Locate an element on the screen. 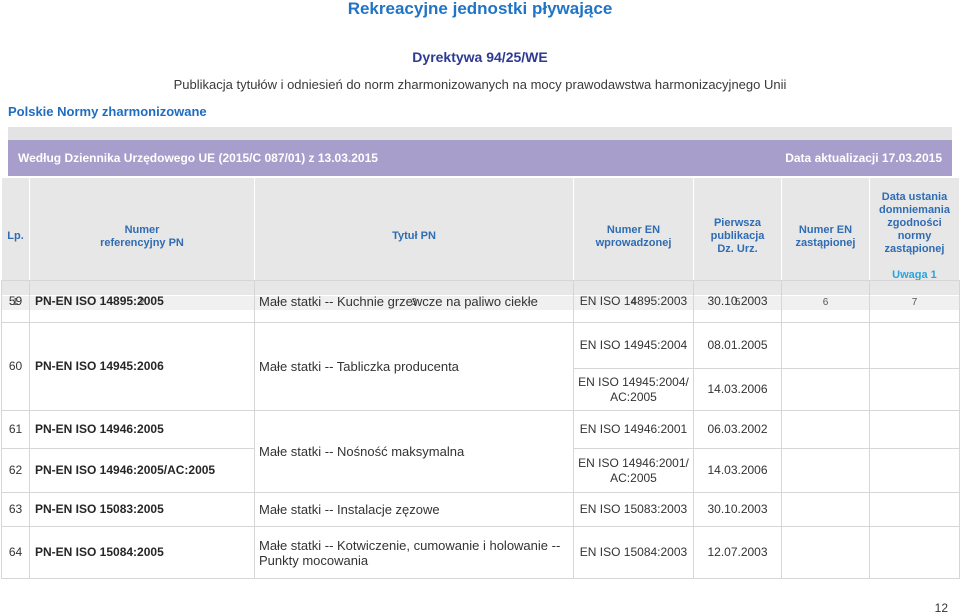  pn-title: Małe statki -- Tabliczka producenta is located at coordinates (414, 366).